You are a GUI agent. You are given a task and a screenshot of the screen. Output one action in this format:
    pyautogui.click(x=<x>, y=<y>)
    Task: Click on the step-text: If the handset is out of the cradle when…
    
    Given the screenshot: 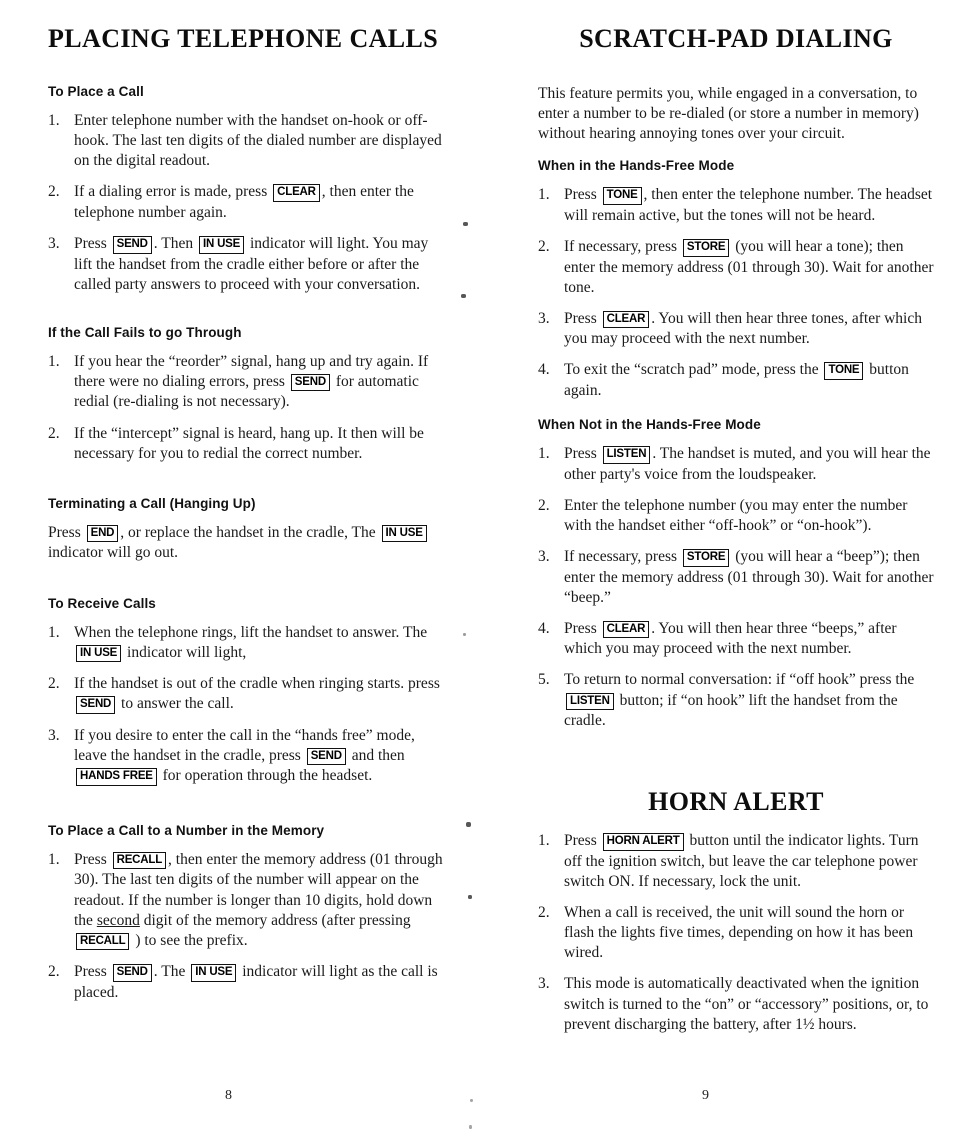 What is the action you would take?
    pyautogui.click(x=257, y=694)
    